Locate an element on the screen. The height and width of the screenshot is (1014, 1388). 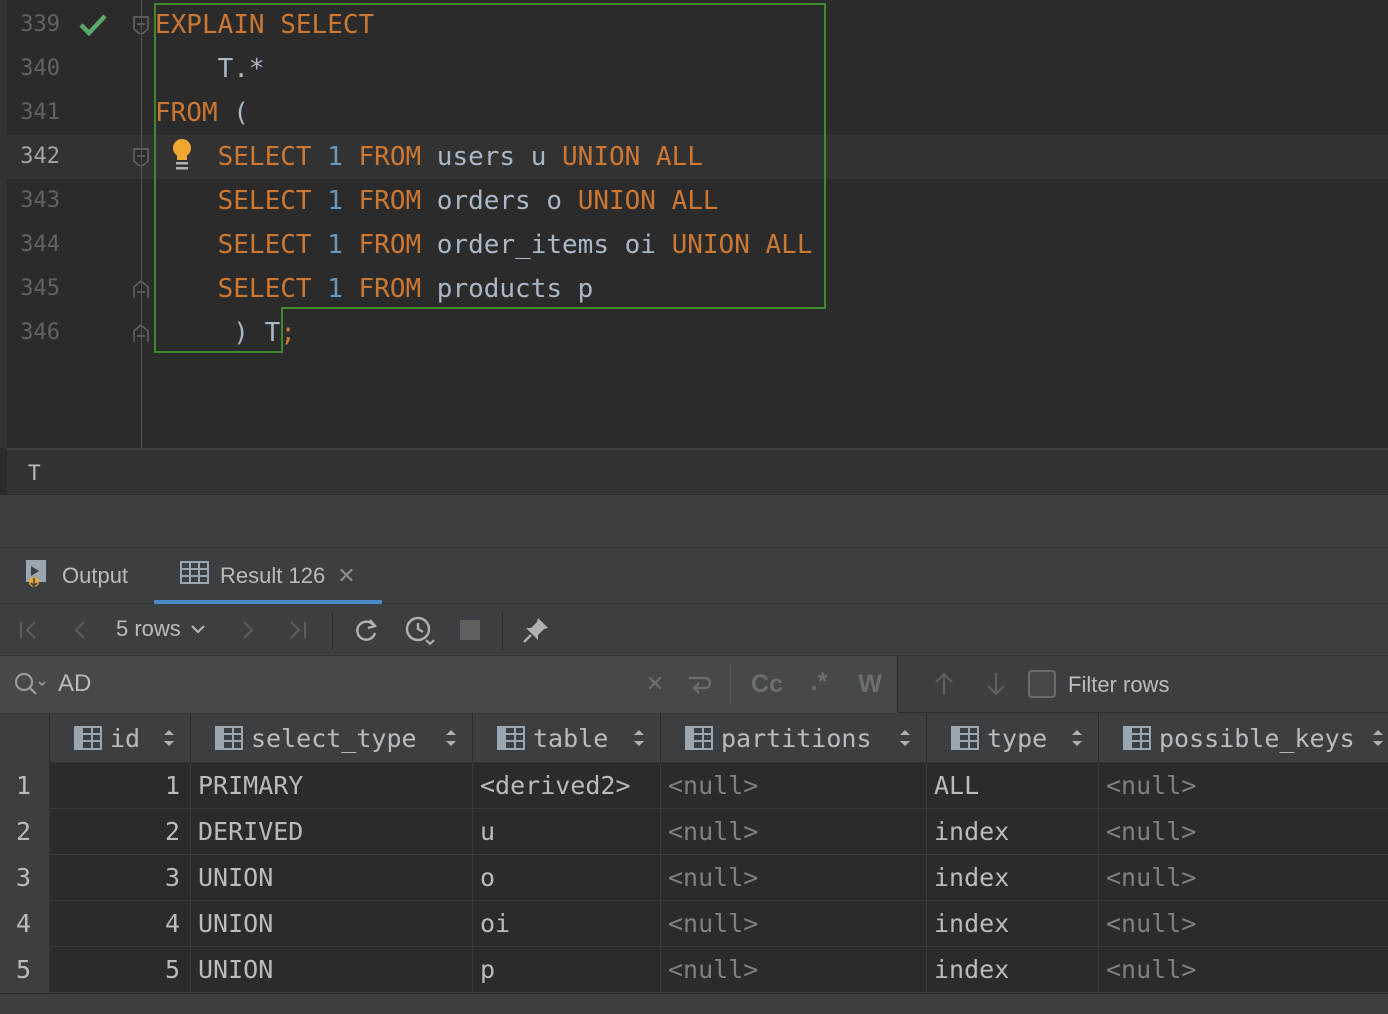
first-page-icon is located at coordinates (28, 630).